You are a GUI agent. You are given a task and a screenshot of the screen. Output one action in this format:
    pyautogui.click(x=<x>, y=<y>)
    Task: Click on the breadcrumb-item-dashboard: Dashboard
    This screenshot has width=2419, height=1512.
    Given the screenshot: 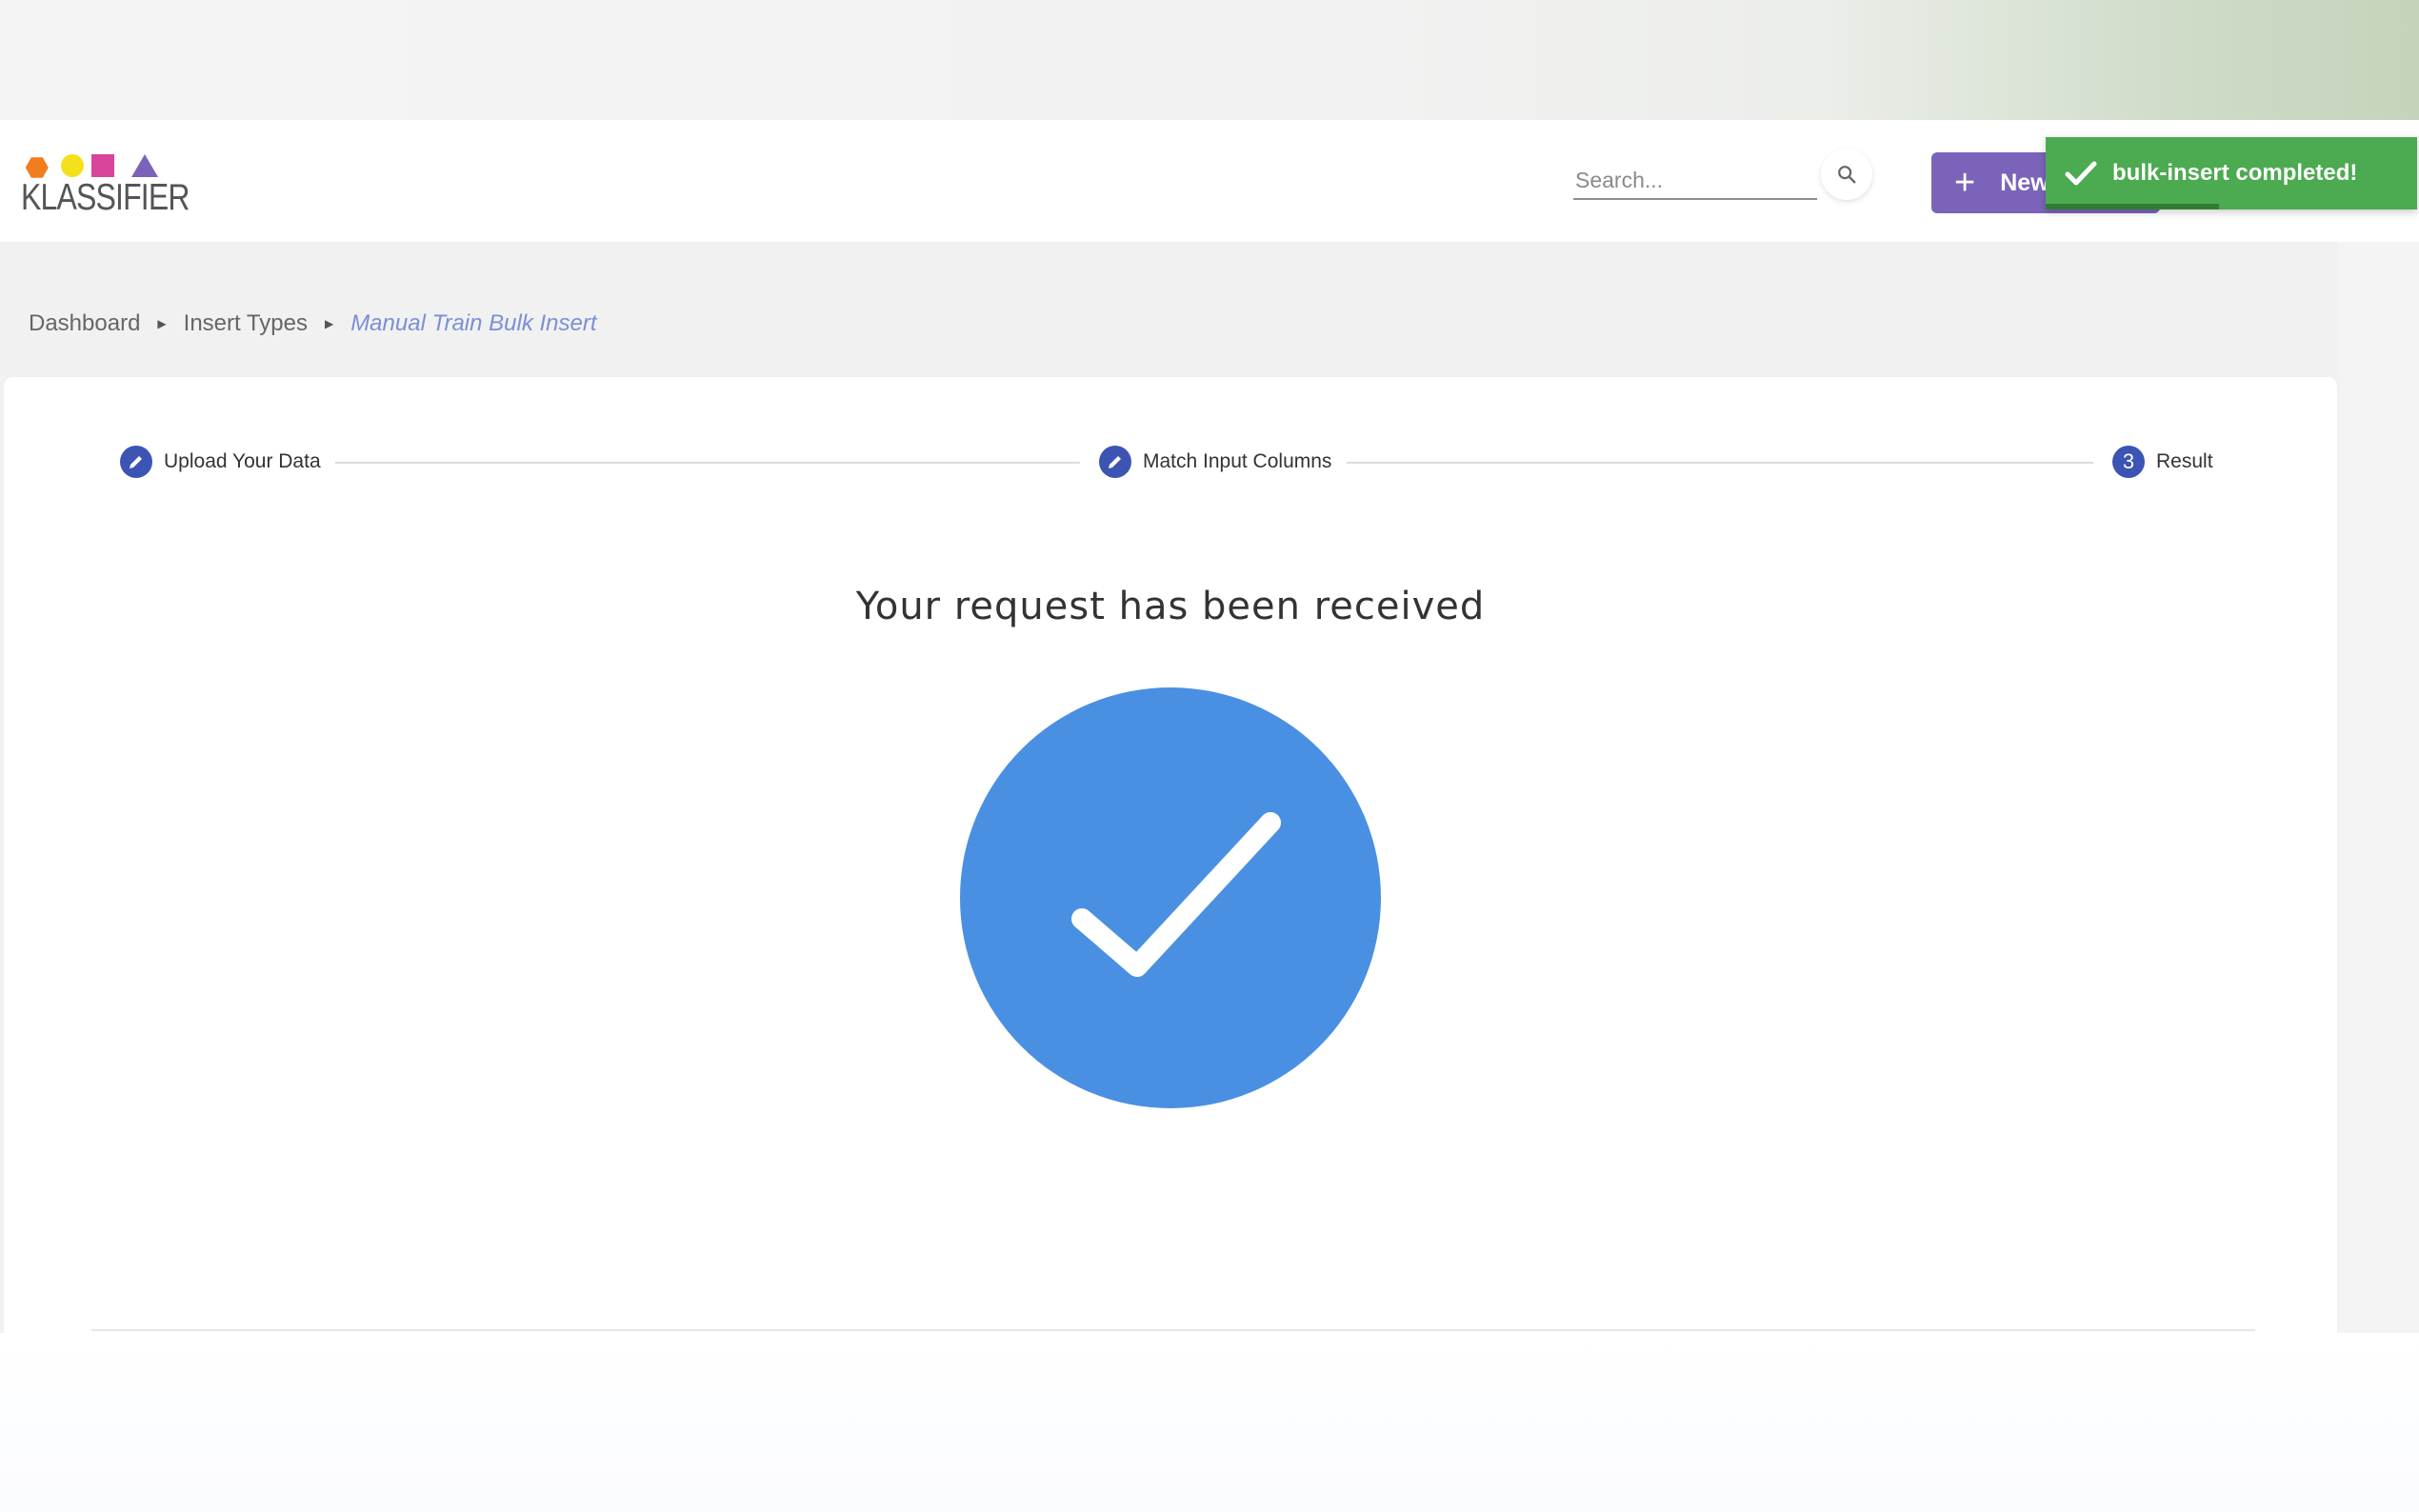 What is the action you would take?
    pyautogui.click(x=84, y=323)
    